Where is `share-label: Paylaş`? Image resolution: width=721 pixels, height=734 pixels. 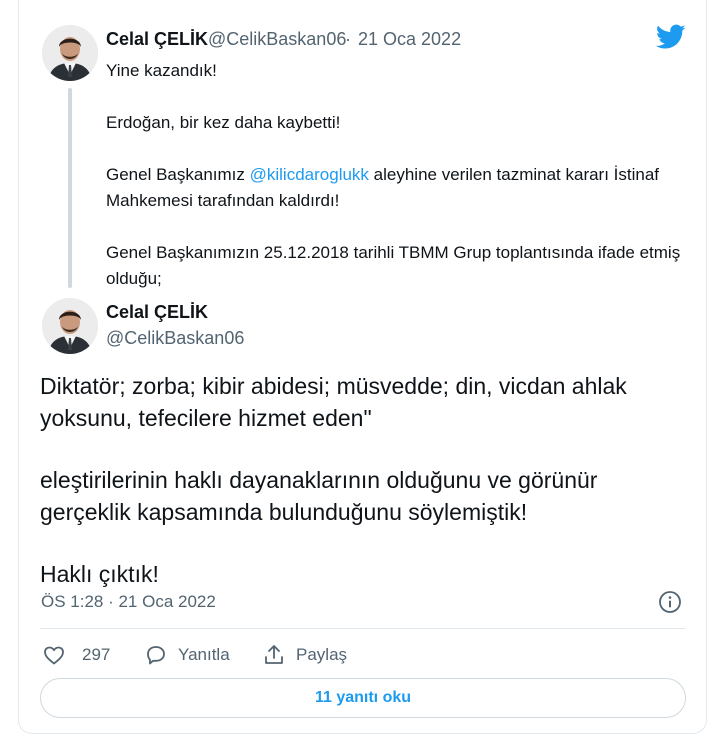
share-label: Paylaş is located at coordinates (322, 654).